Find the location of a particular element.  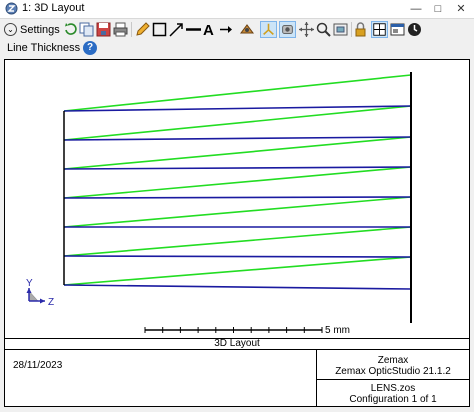

lock-icon is located at coordinates (360, 29).